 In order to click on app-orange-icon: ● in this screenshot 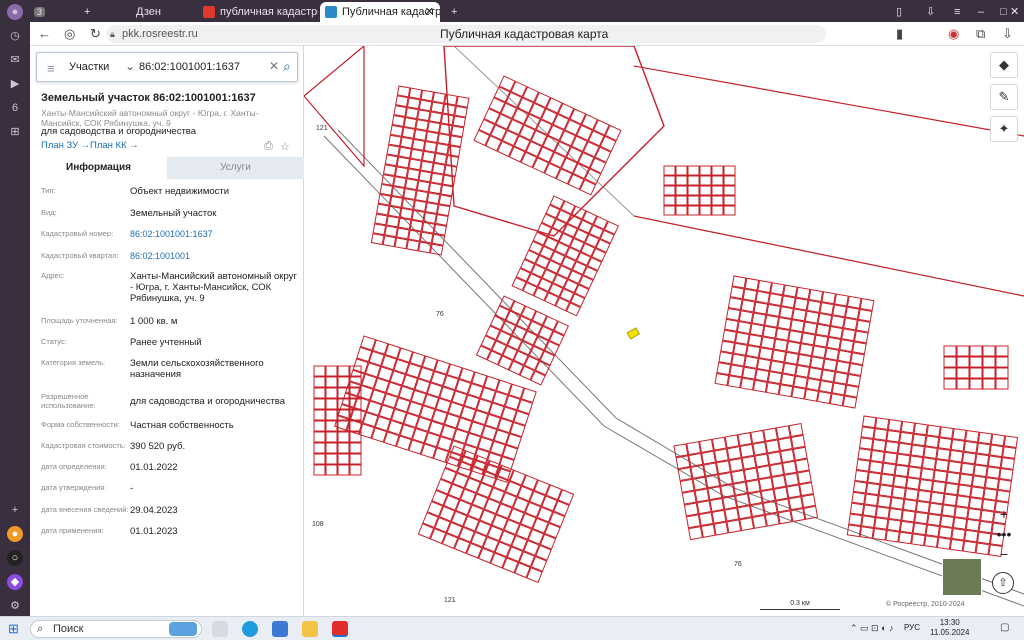, I will do `click(15, 534)`.